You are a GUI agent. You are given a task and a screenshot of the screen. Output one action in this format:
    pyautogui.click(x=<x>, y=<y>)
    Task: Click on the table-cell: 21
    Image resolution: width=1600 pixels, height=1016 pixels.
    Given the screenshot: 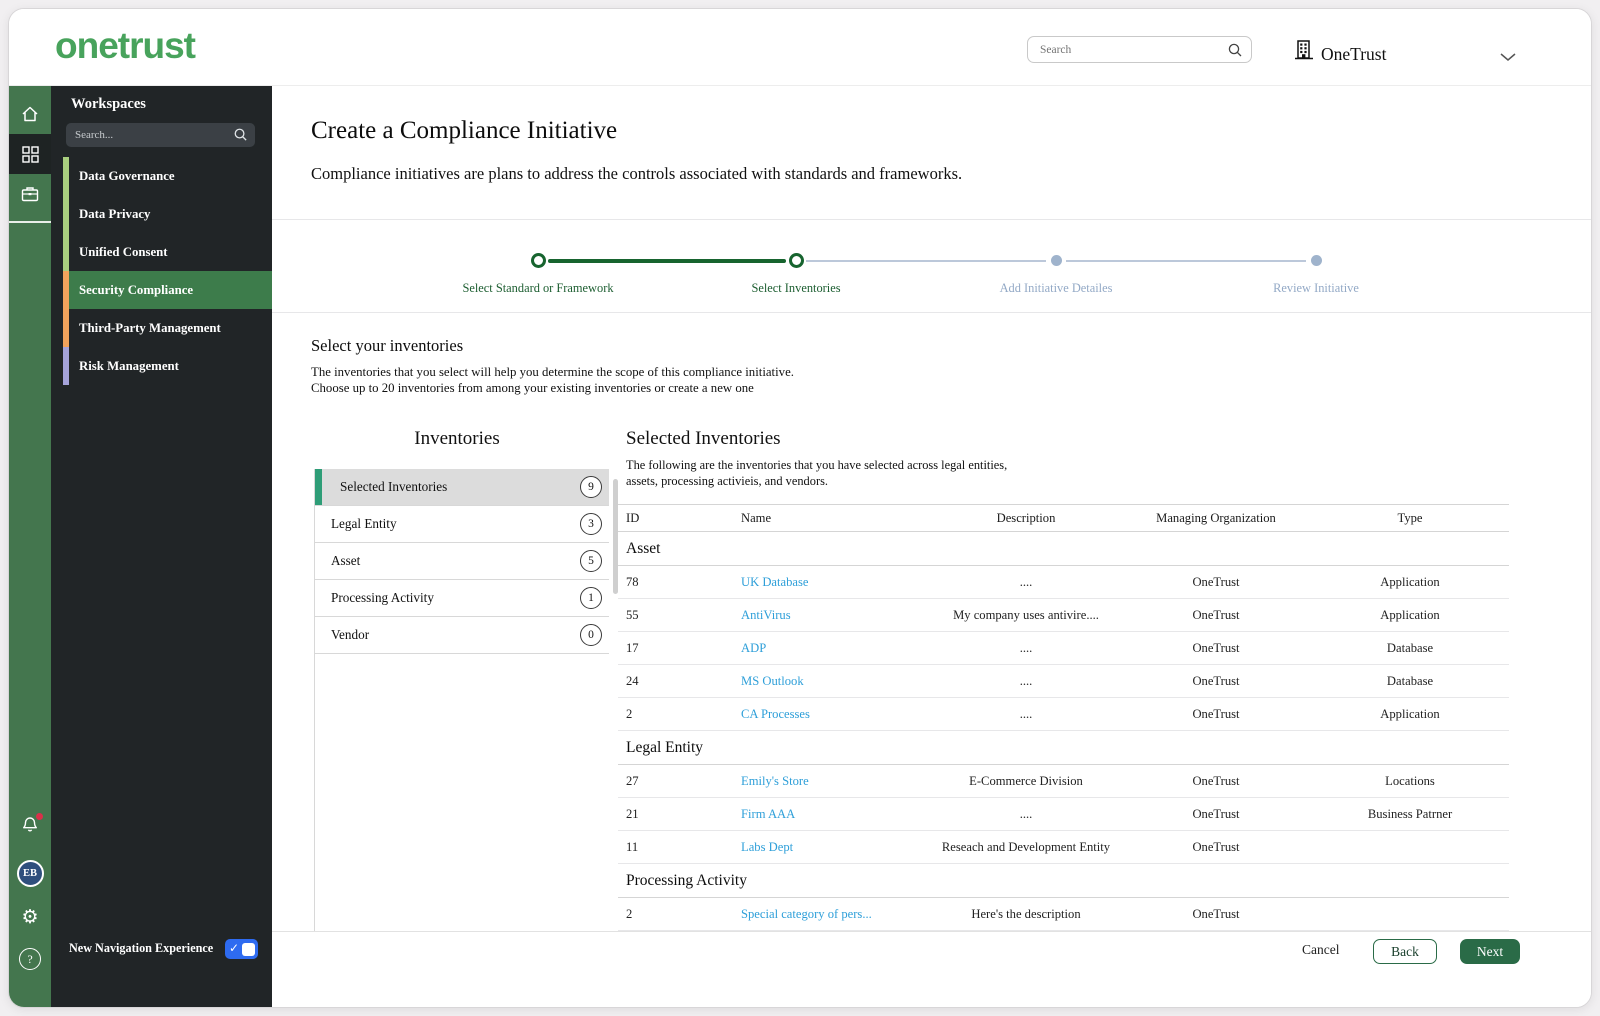 What is the action you would take?
    pyautogui.click(x=632, y=813)
    